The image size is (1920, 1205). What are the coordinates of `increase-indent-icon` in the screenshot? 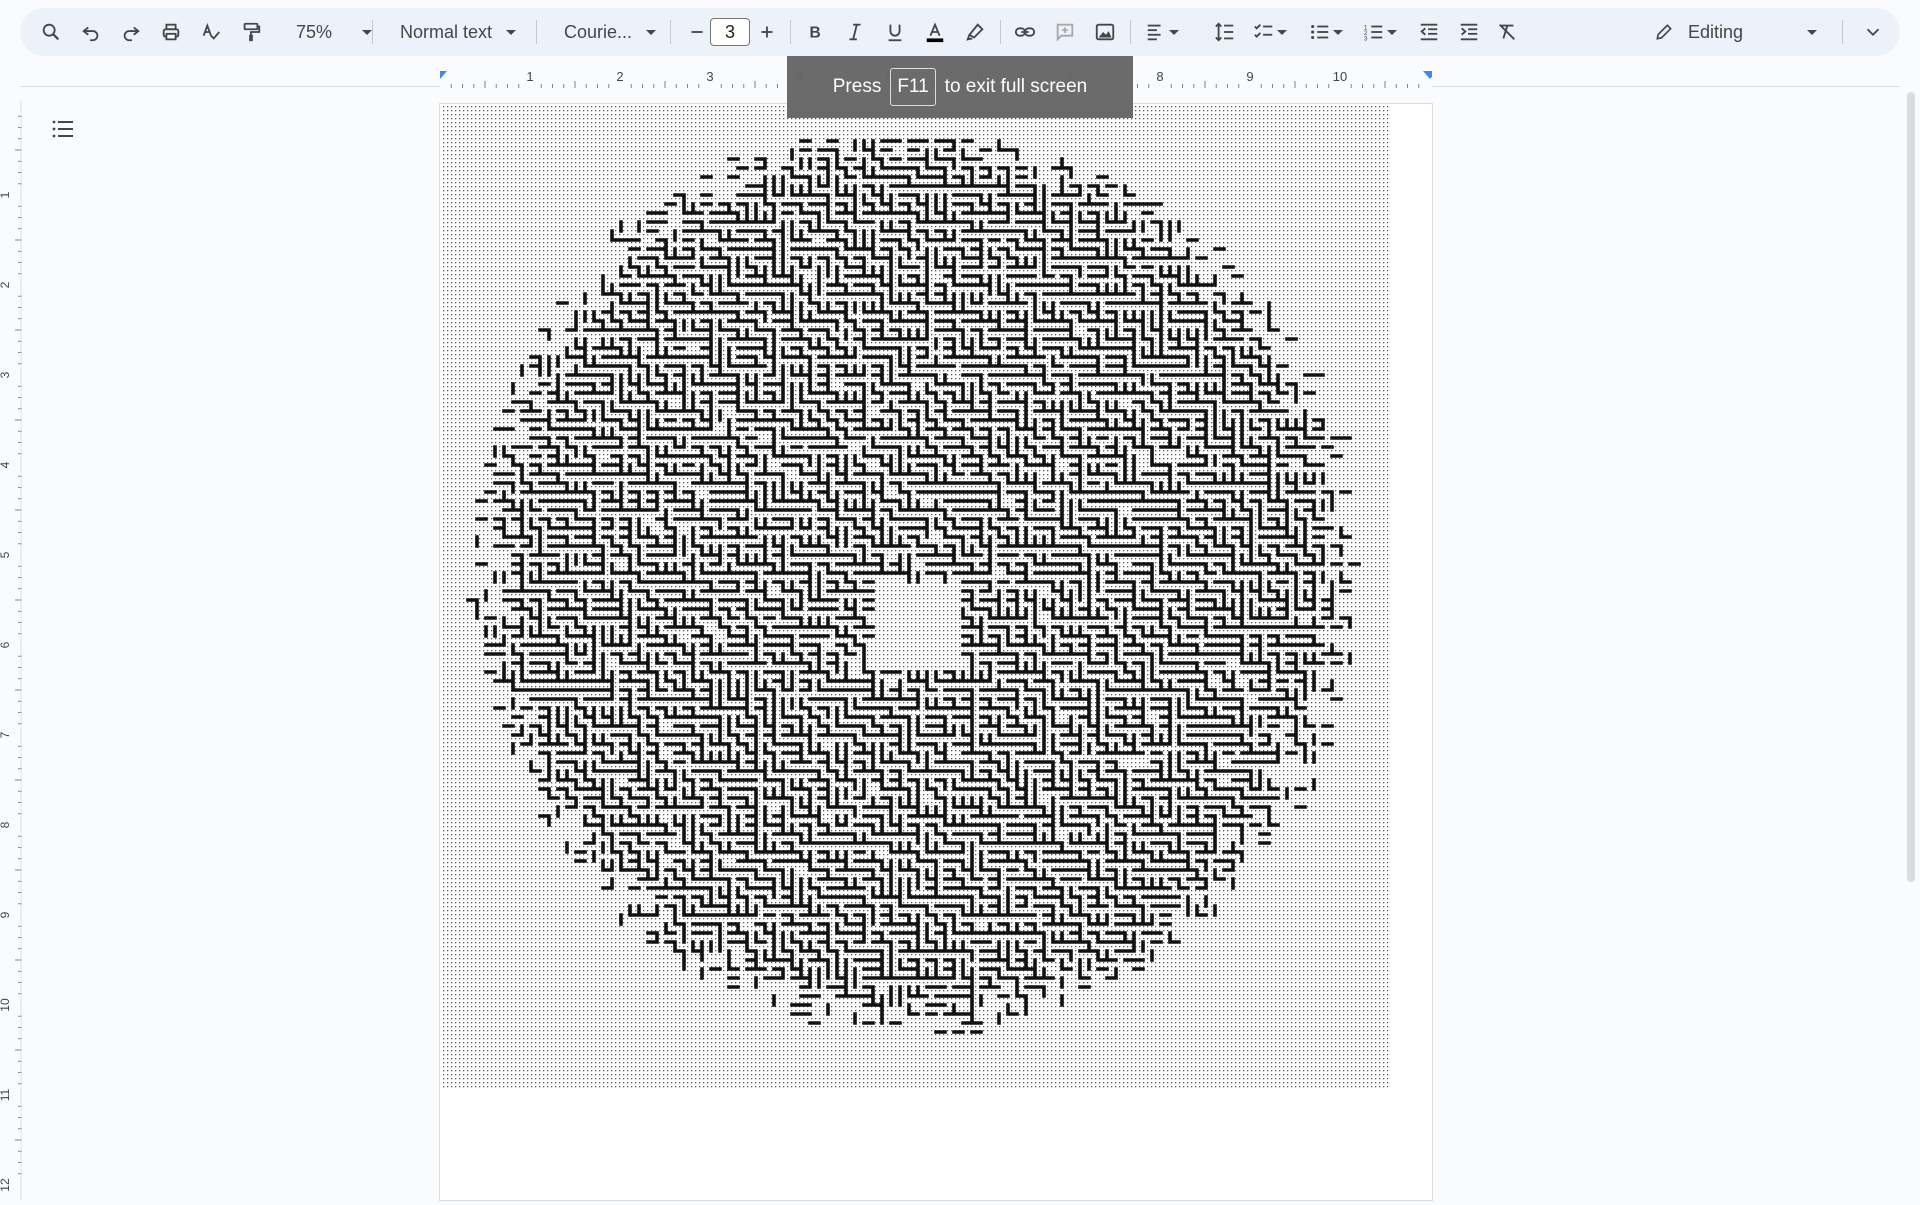 It's located at (1469, 32).